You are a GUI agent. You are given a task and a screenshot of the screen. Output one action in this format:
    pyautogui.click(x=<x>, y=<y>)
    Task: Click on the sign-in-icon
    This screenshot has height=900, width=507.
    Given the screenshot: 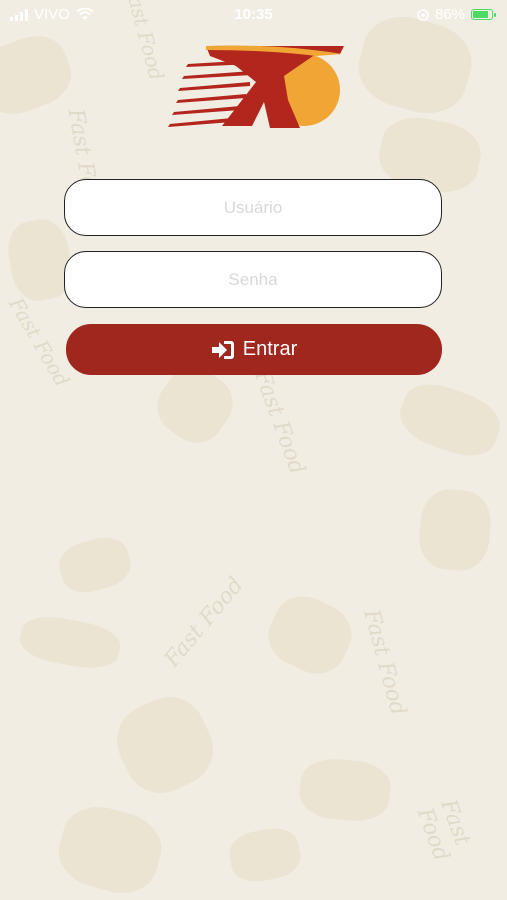 What is the action you would take?
    pyautogui.click(x=222, y=349)
    